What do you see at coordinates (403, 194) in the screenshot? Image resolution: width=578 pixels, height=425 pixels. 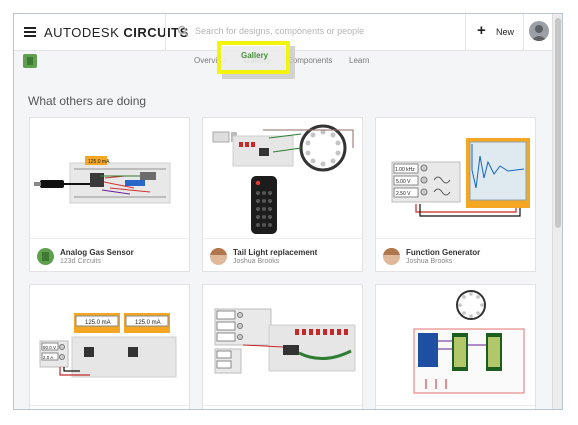 I see `fg-v2-text: 2.50 V` at bounding box center [403, 194].